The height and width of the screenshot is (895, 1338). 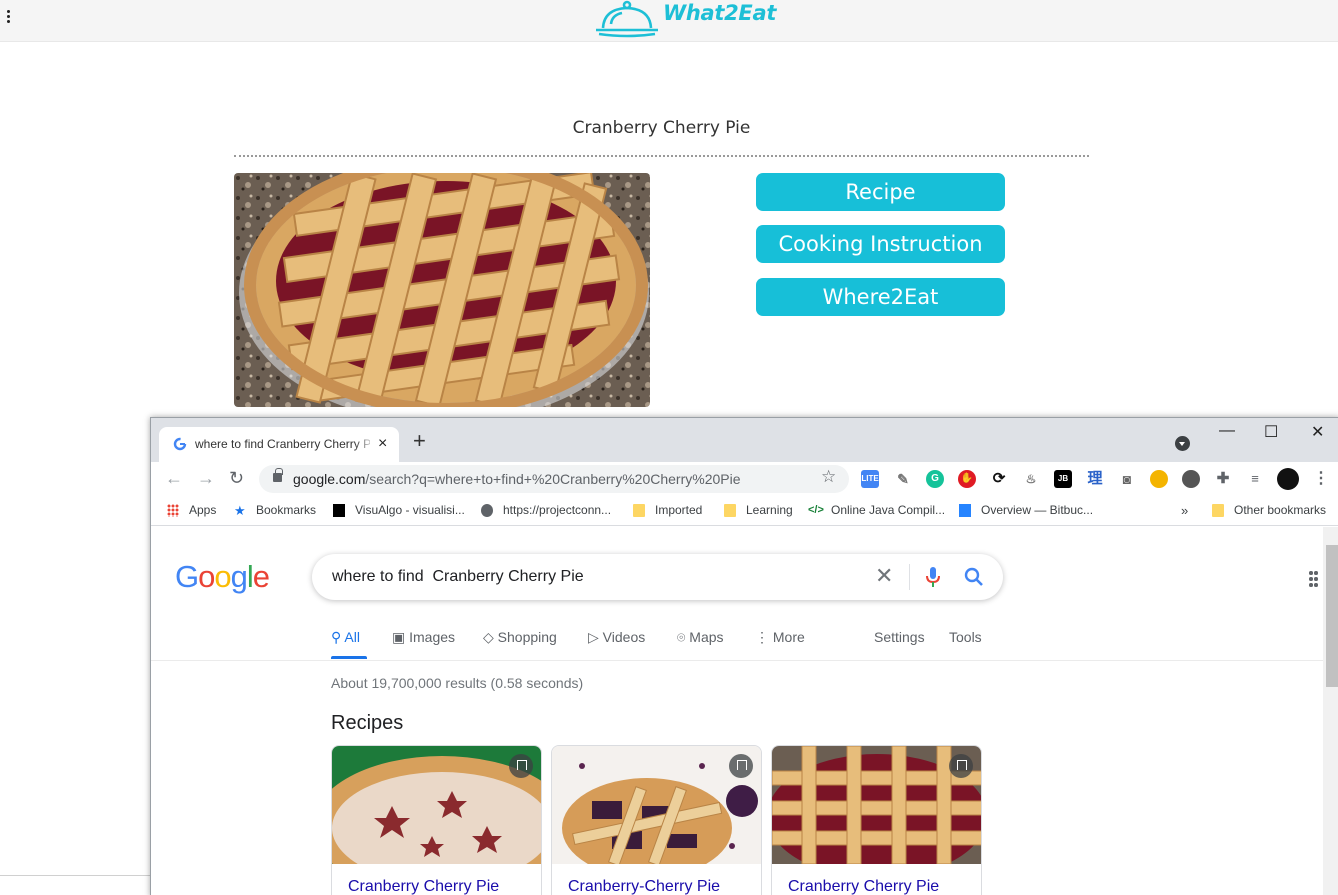 I want to click on bookmark-apps: Apps, so click(x=202, y=510).